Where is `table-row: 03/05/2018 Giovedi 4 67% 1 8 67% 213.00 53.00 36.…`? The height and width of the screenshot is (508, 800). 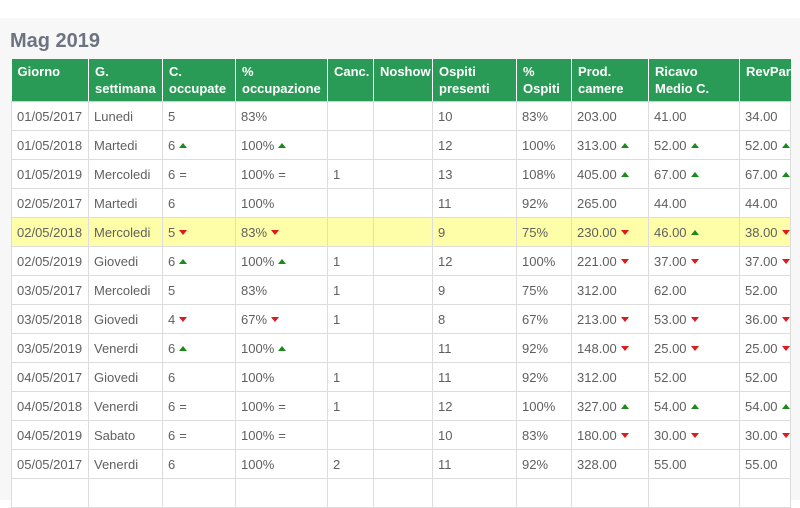
table-row: 03/05/2018 Giovedi 4 67% 1 8 67% 213.00 53.00 36.… is located at coordinates (401, 319).